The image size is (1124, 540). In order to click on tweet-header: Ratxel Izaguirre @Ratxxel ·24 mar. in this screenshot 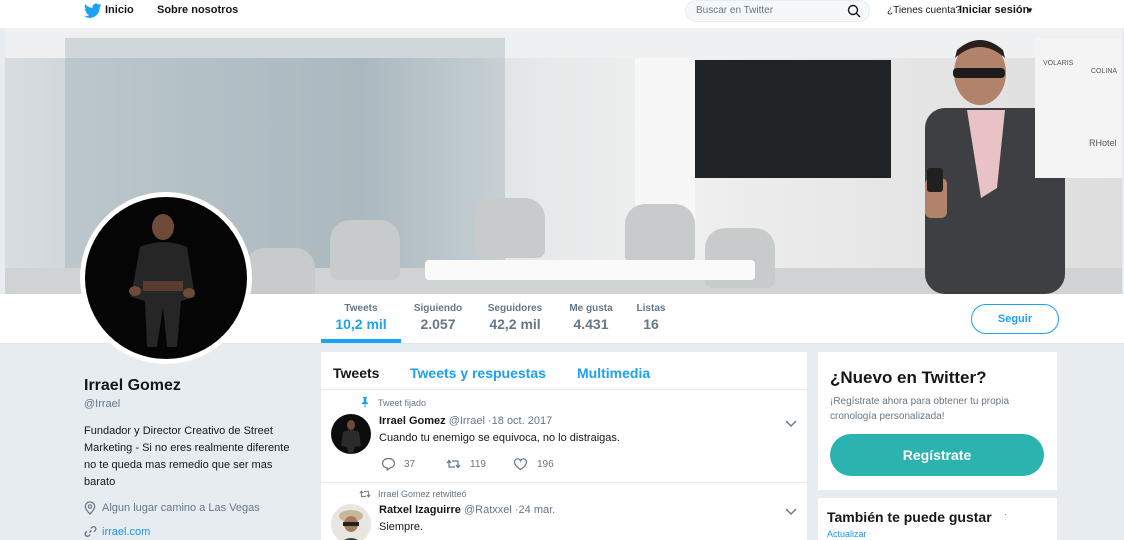, I will do `click(467, 510)`.